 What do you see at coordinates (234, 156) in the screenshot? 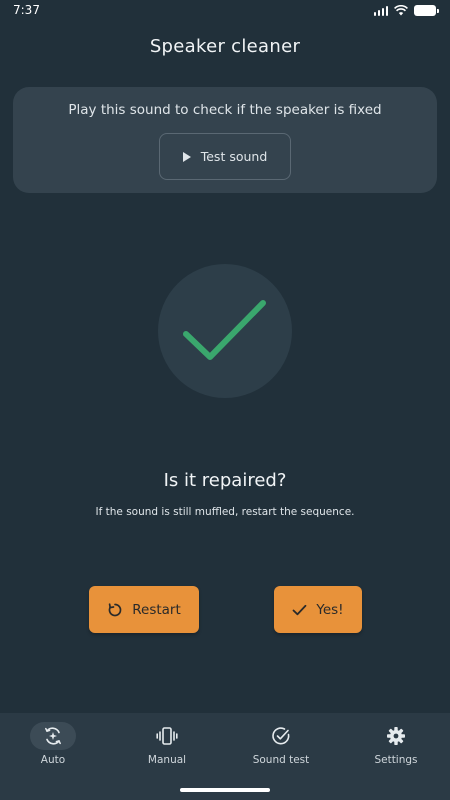
I see `test-sound-label: Test sound` at bounding box center [234, 156].